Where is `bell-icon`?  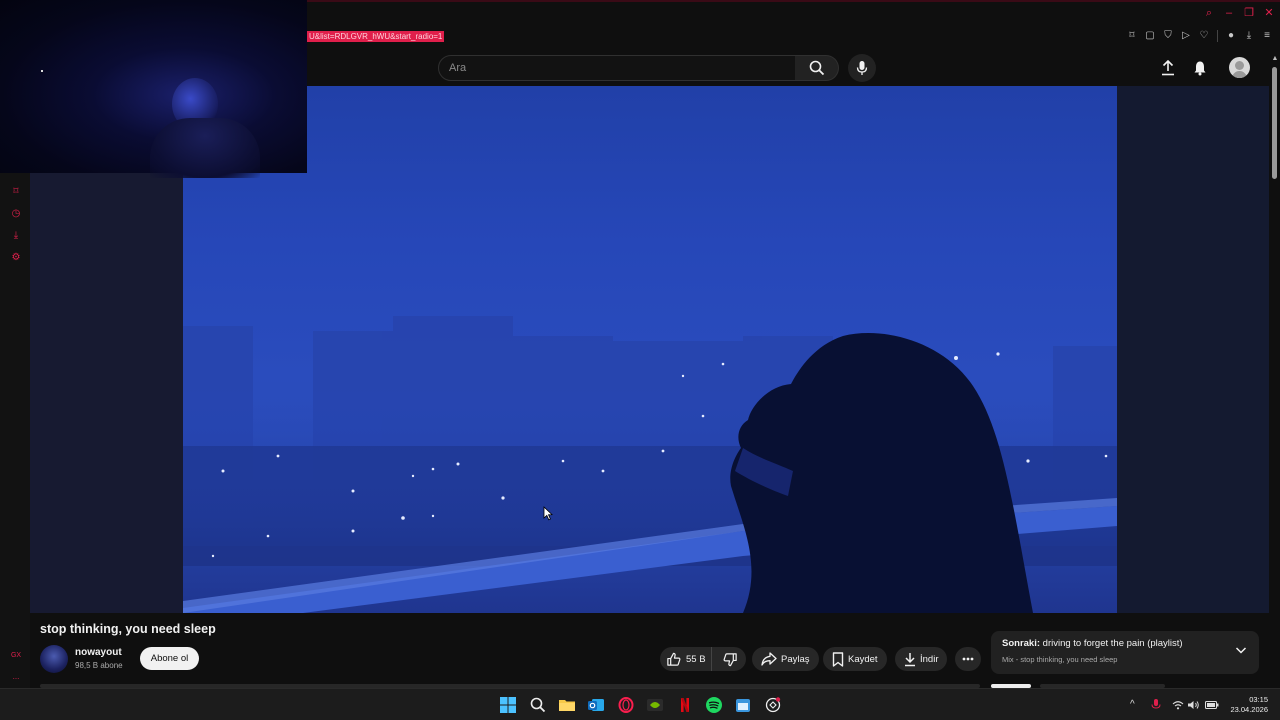
bell-icon is located at coordinates (1200, 68).